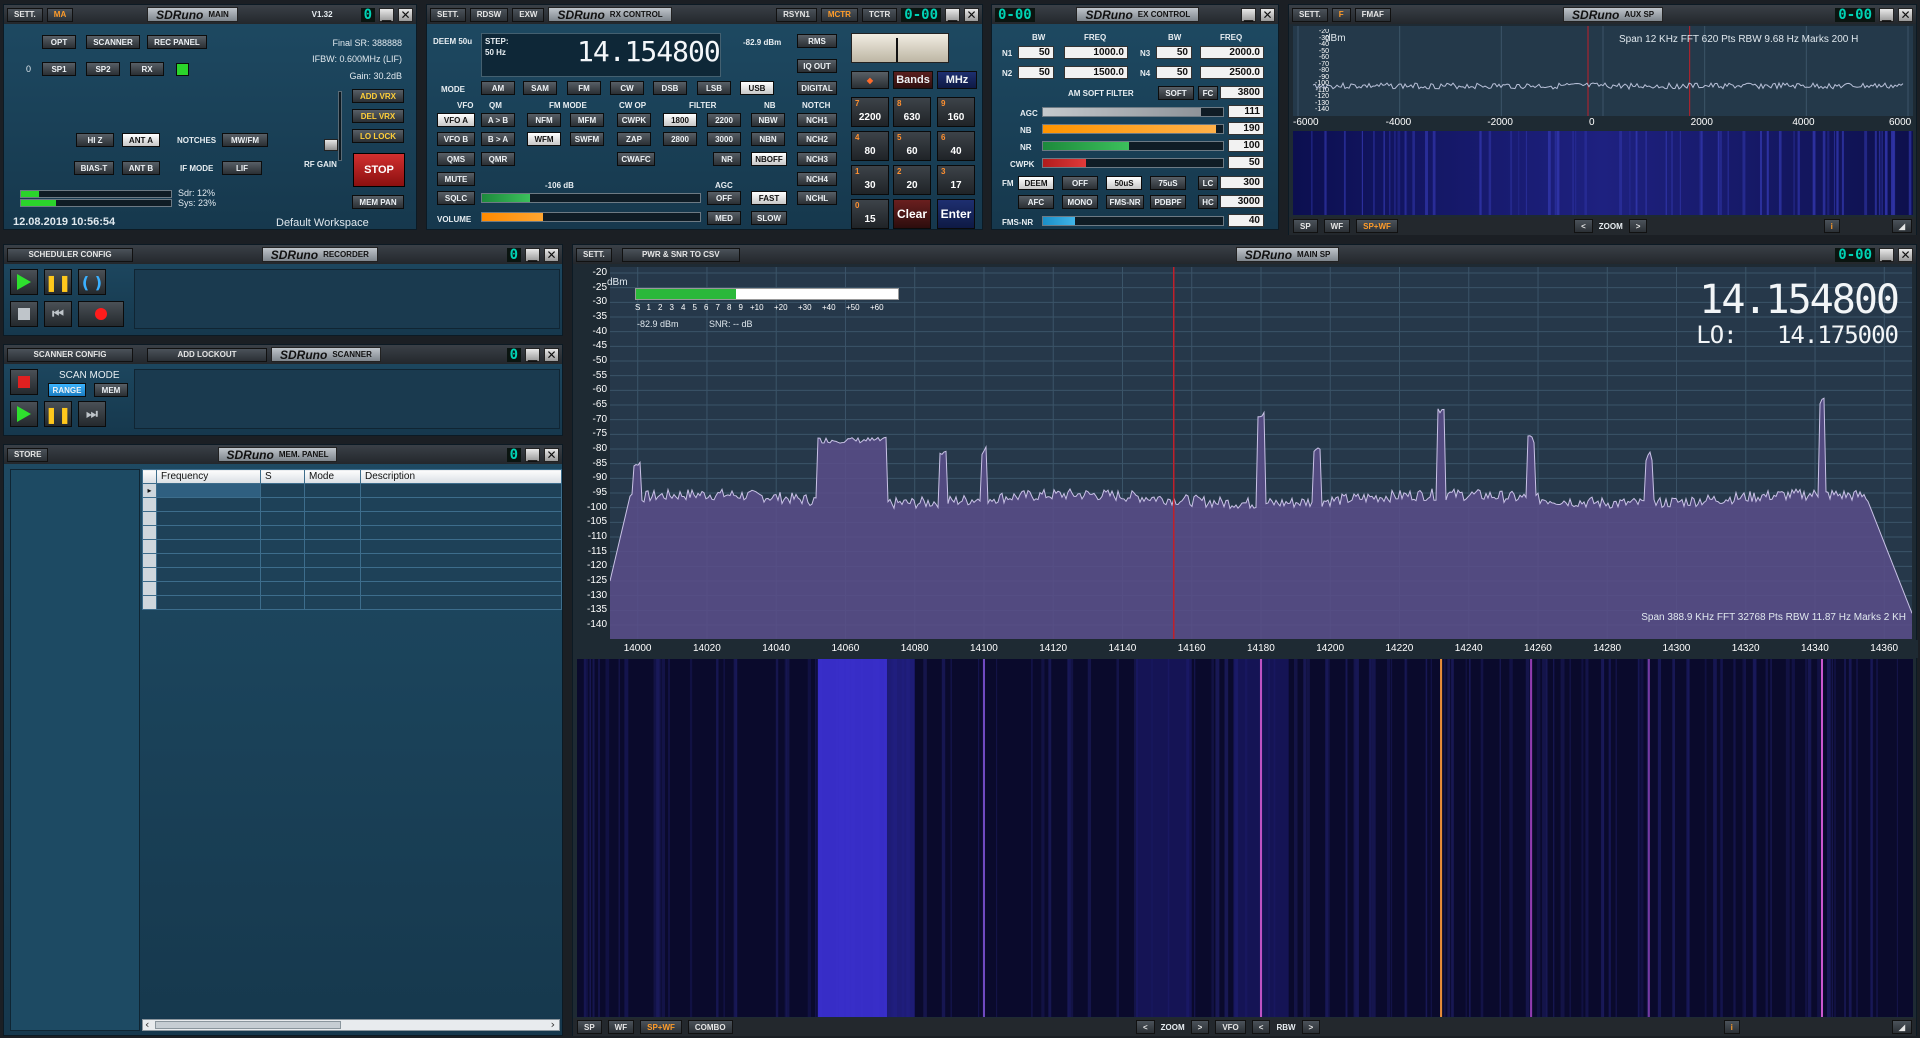 The image size is (1920, 1038). I want to click on agc-med-button: MED, so click(724, 218).